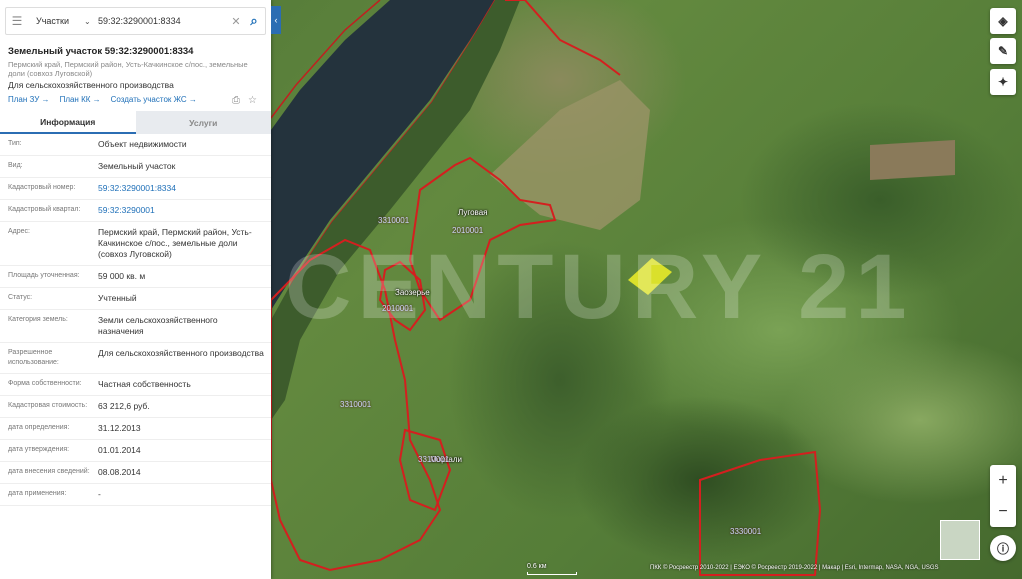  I want to click on attr-key: Кадастровая стоимость:, so click(48, 405).